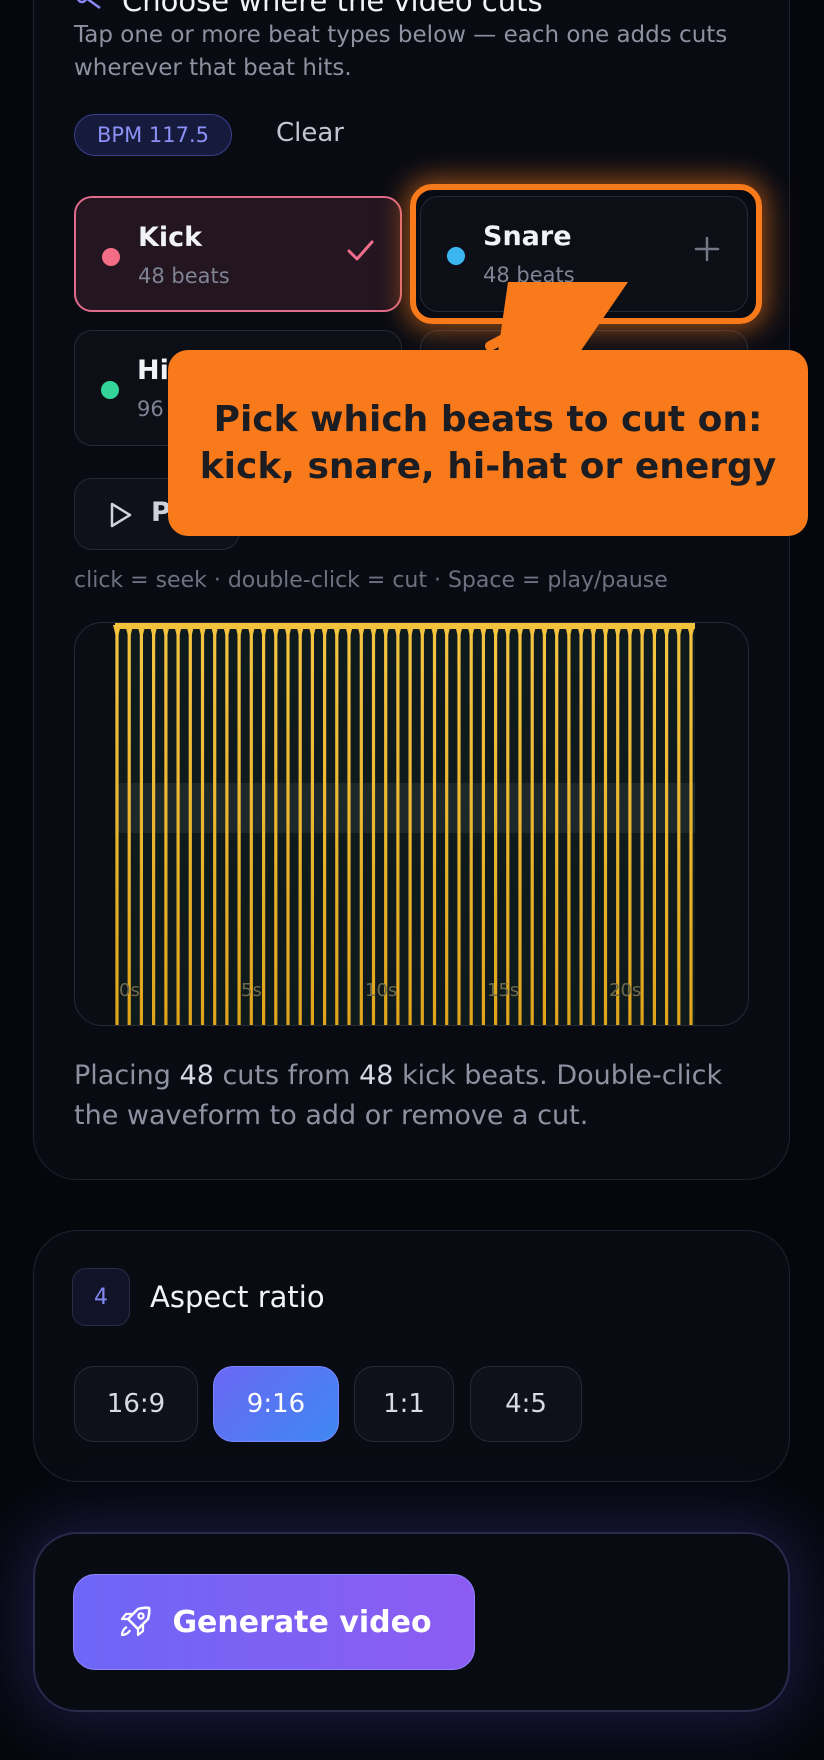  Describe the element at coordinates (121, 515) in the screenshot. I see `play-icon` at that location.